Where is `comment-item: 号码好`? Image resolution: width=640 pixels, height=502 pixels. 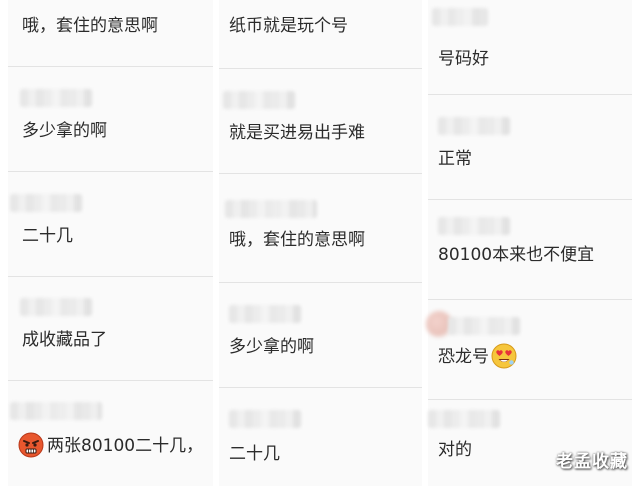 comment-item: 号码好 is located at coordinates (530, 47).